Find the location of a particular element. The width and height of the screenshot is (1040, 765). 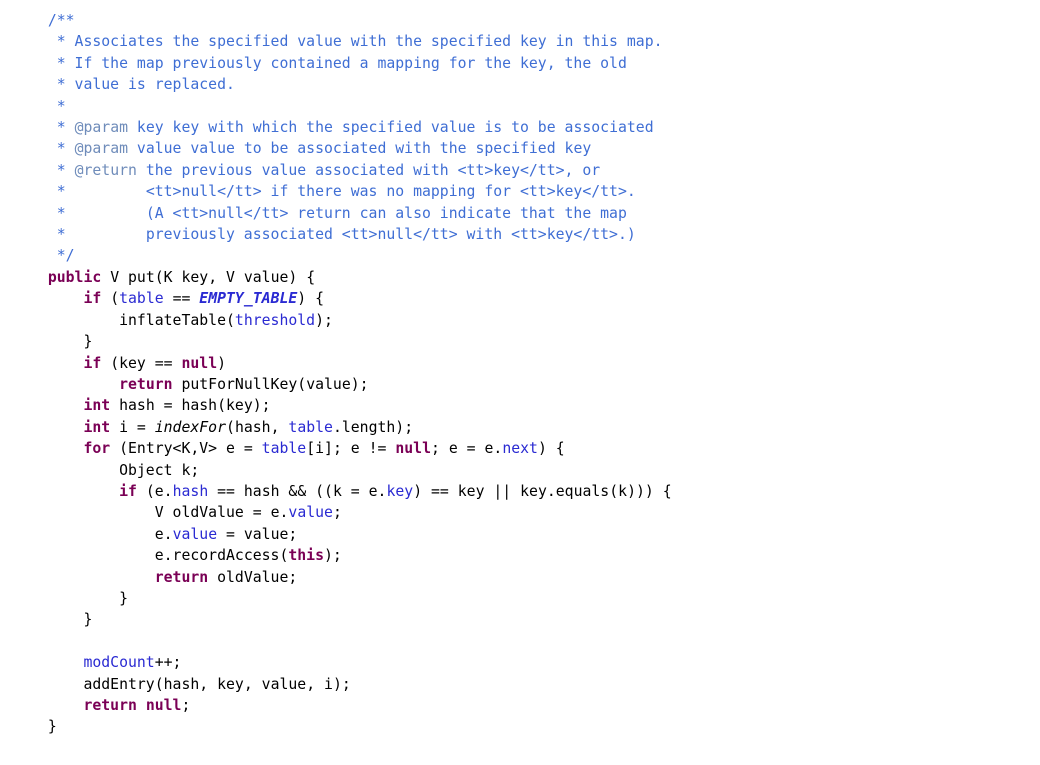

code-line: */ is located at coordinates (535, 255).